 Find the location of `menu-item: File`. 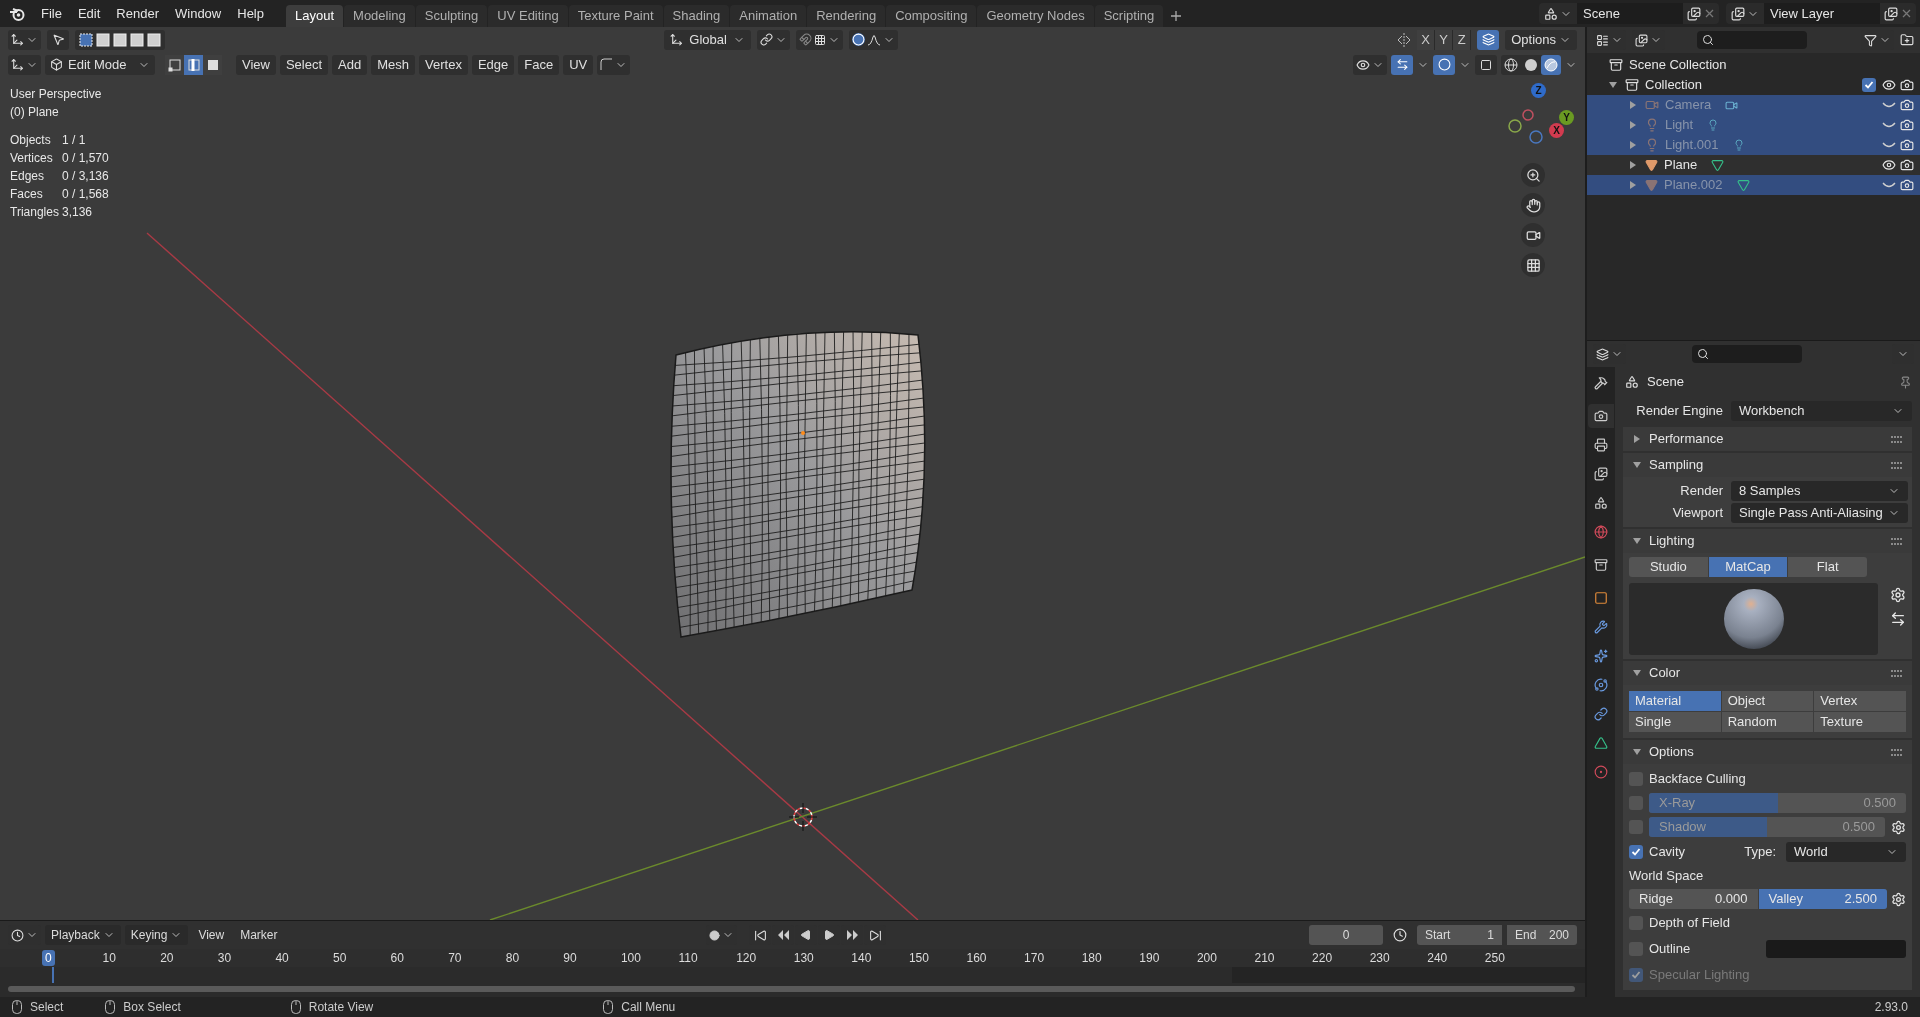

menu-item: File is located at coordinates (51, 13).